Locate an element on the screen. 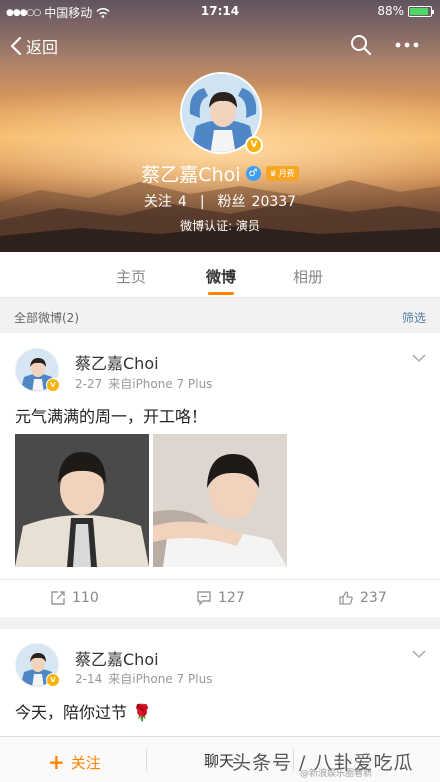  followers-count: 20337 is located at coordinates (274, 202).